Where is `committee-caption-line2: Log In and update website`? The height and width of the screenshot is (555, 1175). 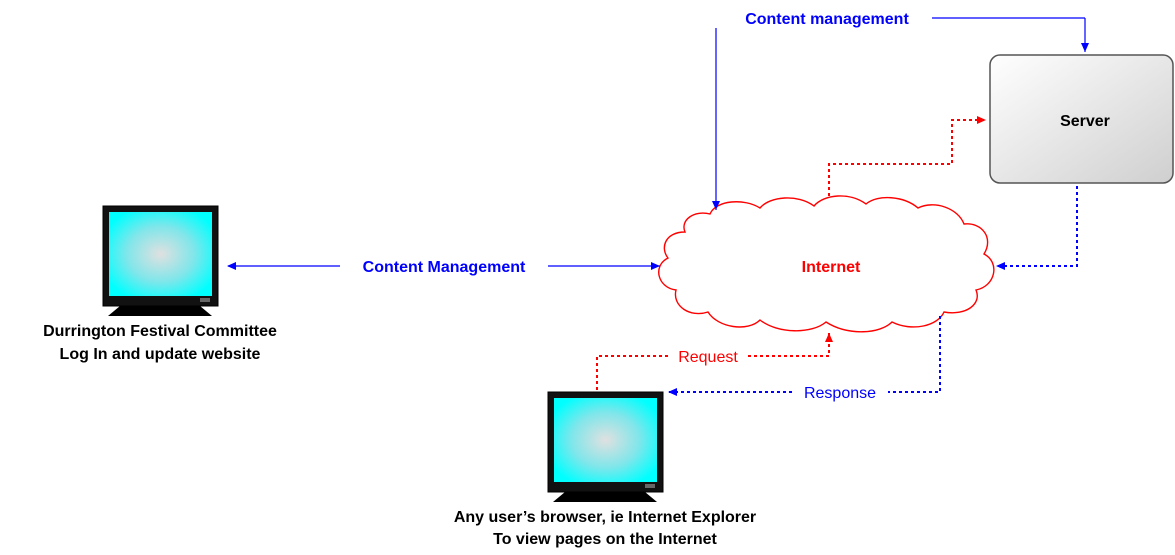 committee-caption-line2: Log In and update website is located at coordinates (160, 354).